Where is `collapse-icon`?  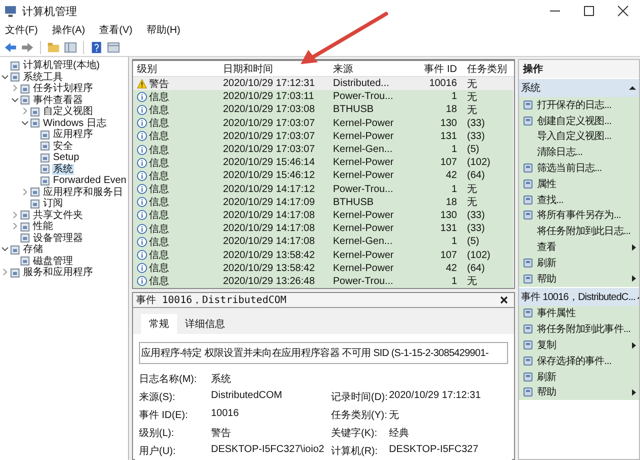 collapse-icon is located at coordinates (632, 88).